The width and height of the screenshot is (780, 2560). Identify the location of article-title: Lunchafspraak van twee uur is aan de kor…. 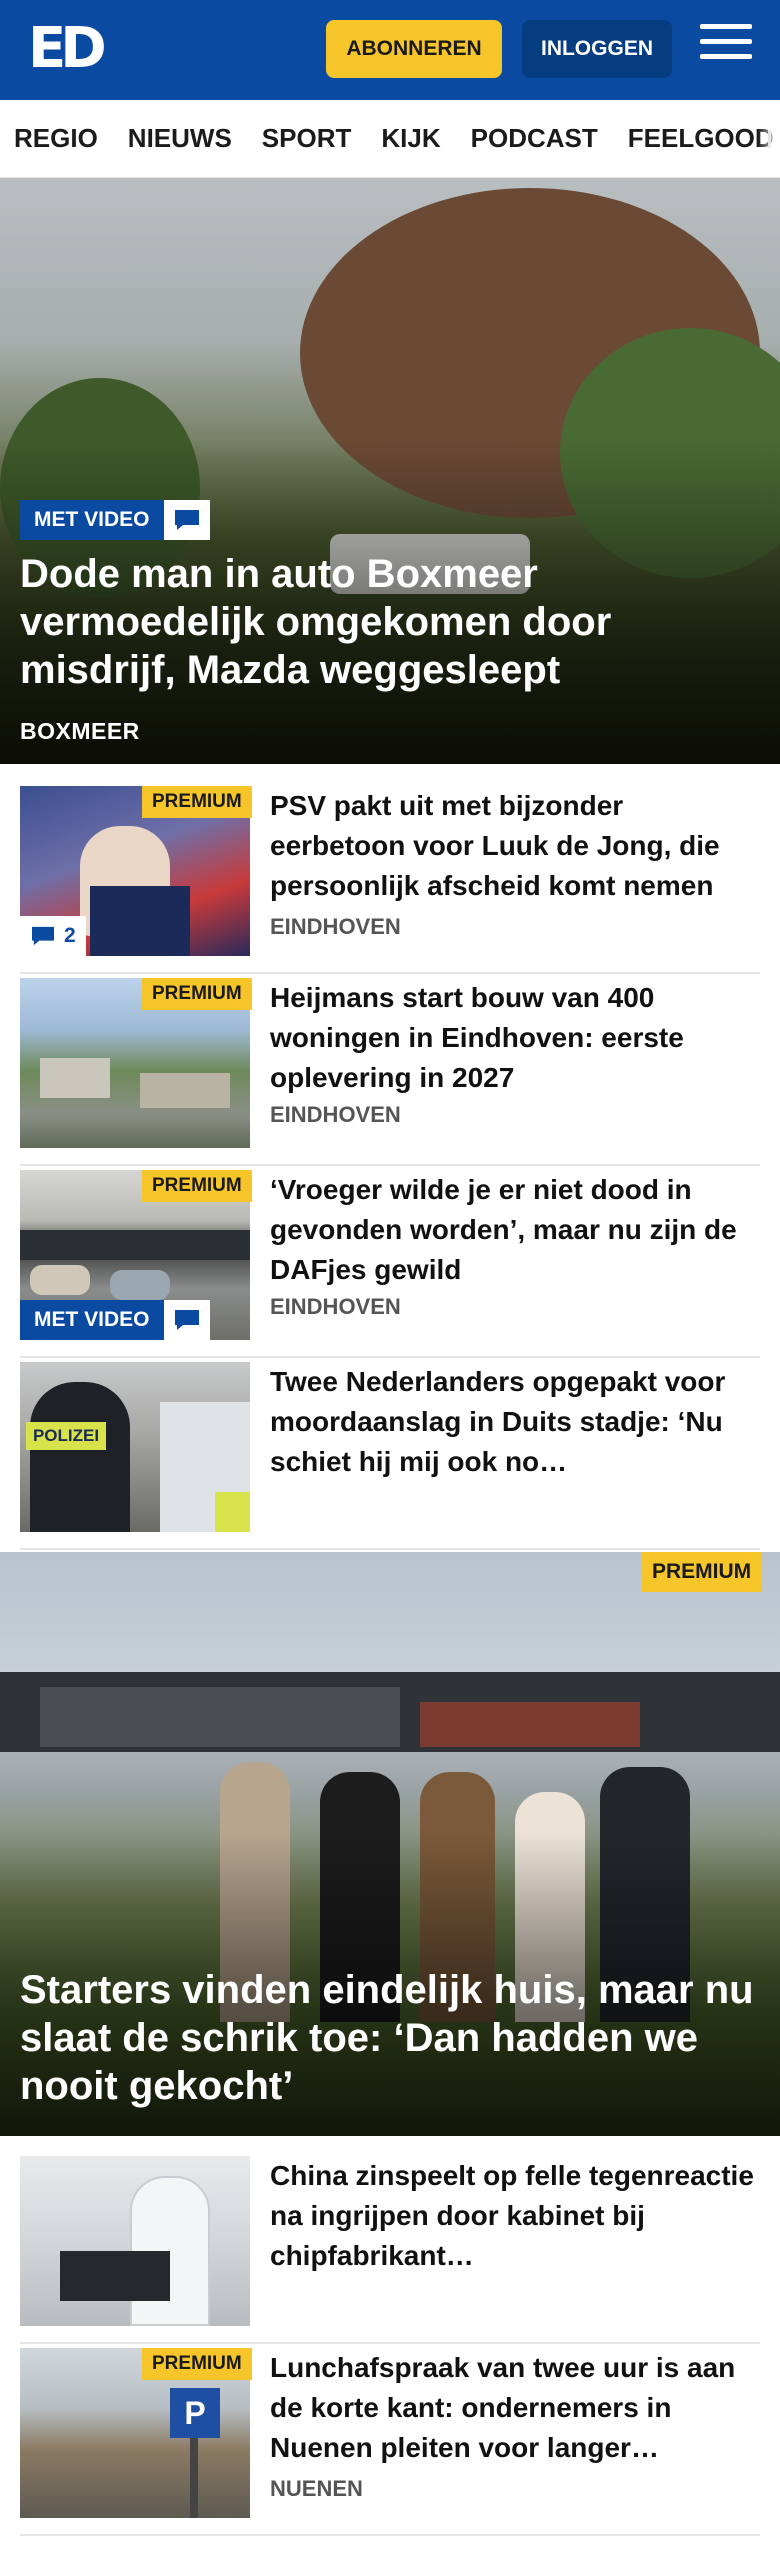
(515, 2408).